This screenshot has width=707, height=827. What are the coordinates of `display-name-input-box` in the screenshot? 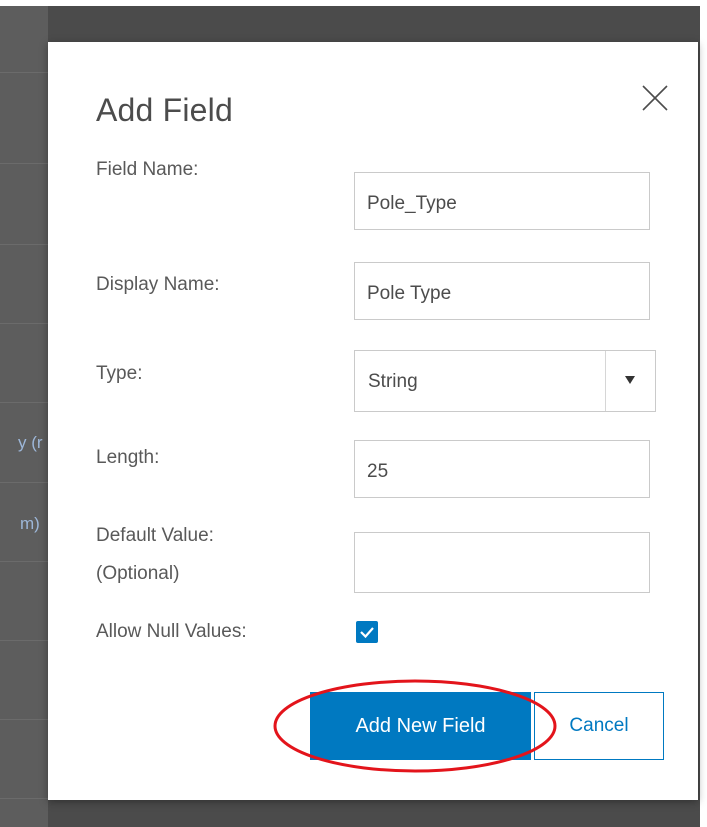 It's located at (502, 291).